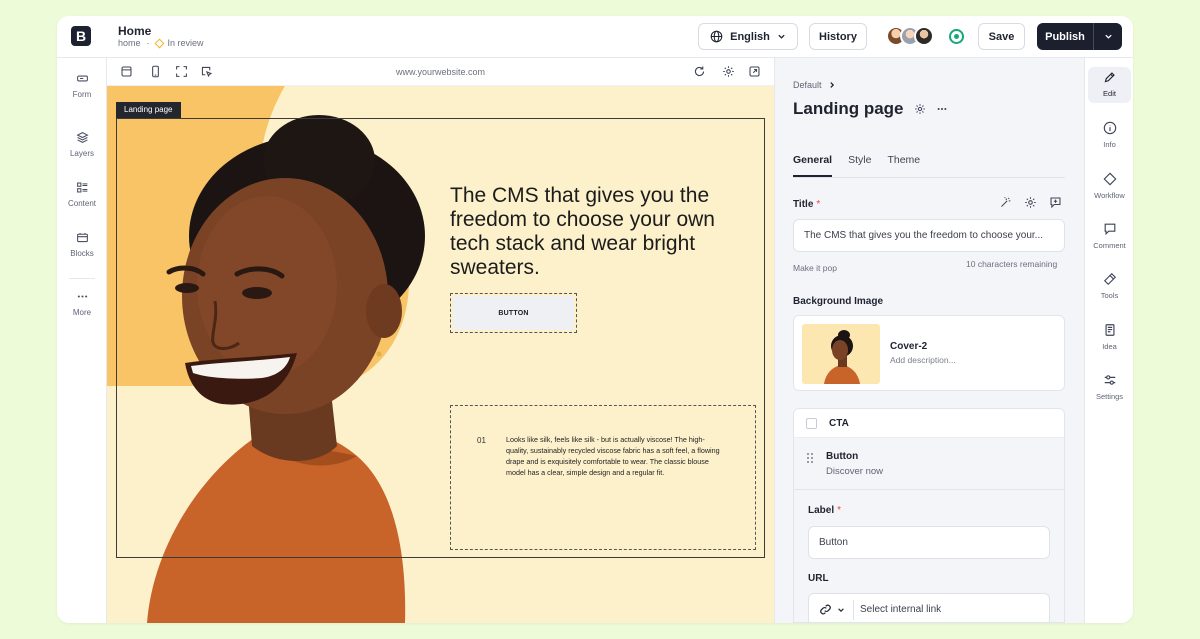 The height and width of the screenshot is (639, 1200). Describe the element at coordinates (1109, 135) in the screenshot. I see `rail-item-info: Info` at that location.